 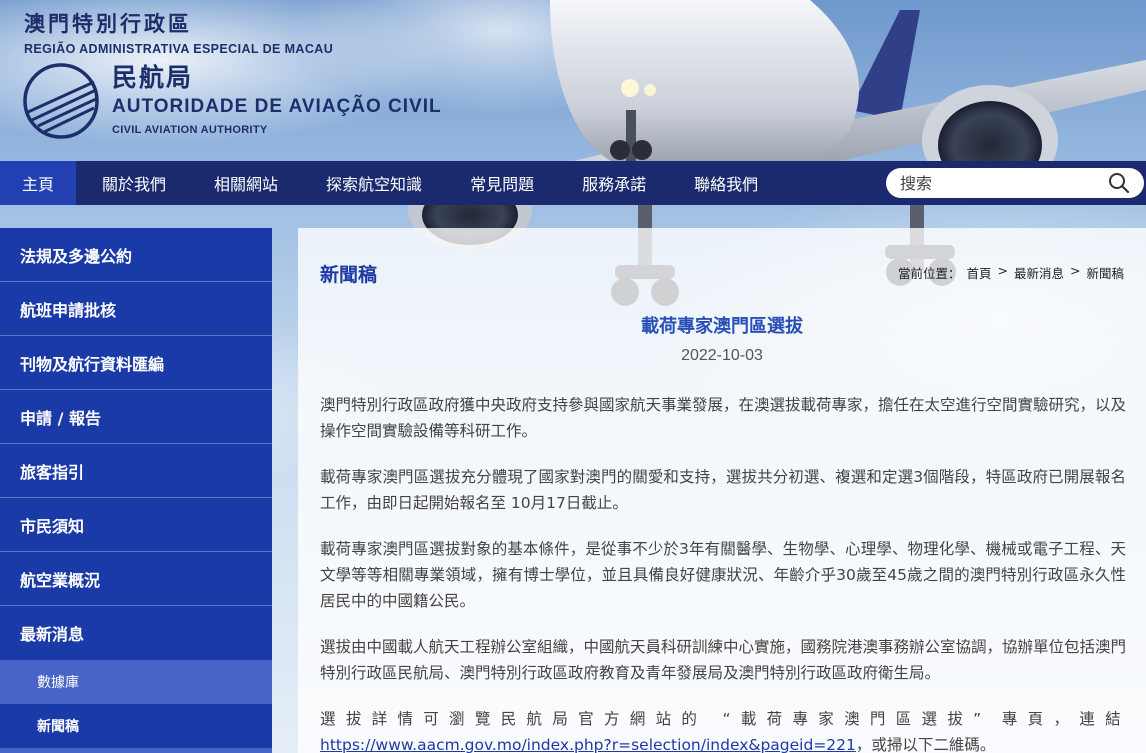 What do you see at coordinates (1000, 183) in the screenshot?
I see `search-input` at bounding box center [1000, 183].